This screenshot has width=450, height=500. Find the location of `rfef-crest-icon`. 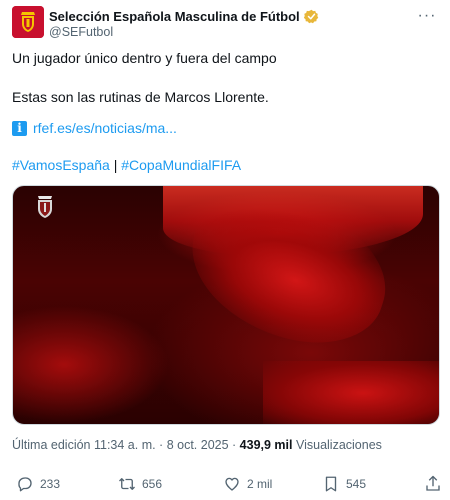

rfef-crest-icon is located at coordinates (28, 22).